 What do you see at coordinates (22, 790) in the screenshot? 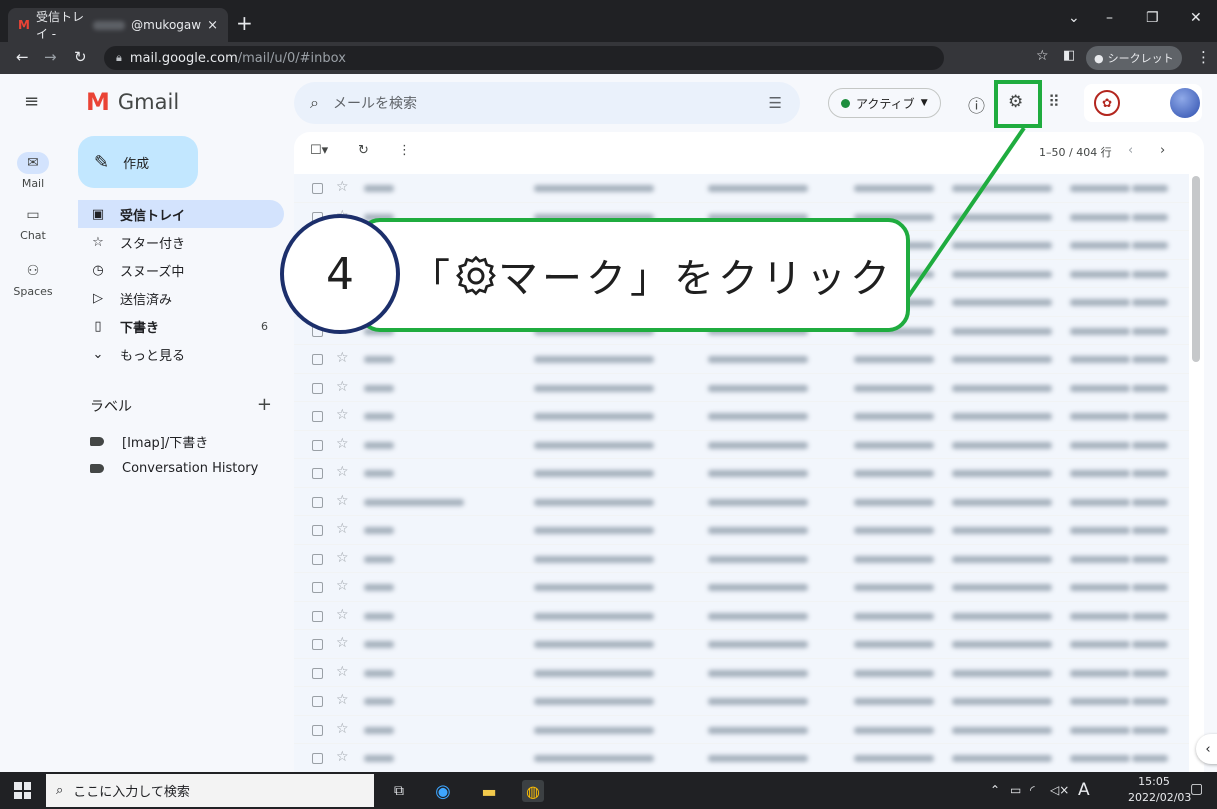
I see `windows-start-icon` at bounding box center [22, 790].